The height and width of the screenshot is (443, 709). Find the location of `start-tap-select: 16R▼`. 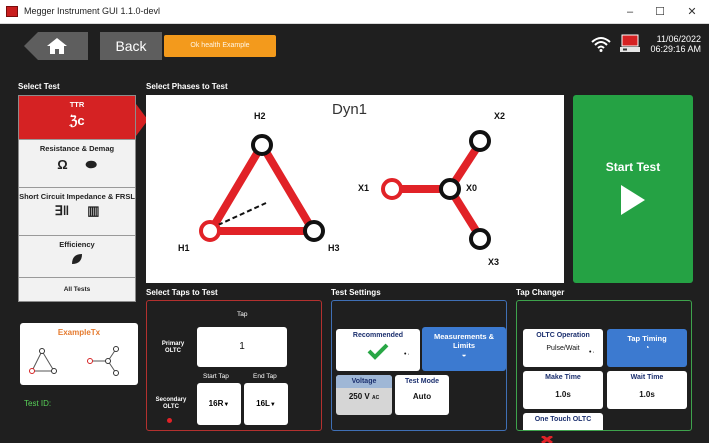

start-tap-select: 16R▼ is located at coordinates (219, 404).